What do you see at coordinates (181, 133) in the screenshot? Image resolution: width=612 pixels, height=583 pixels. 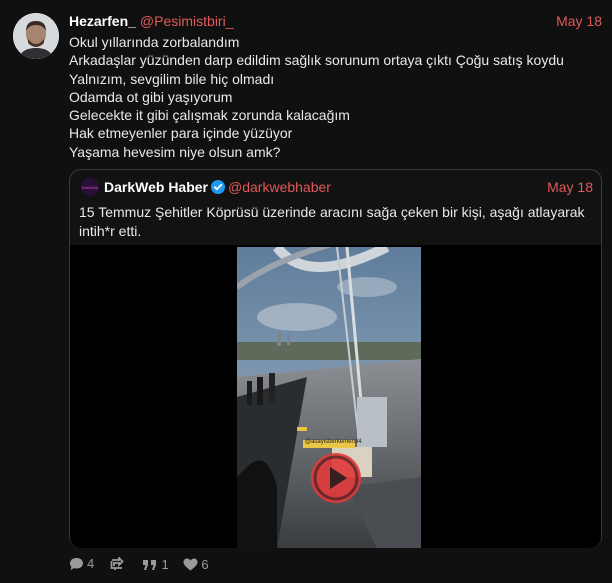 I see `tweet-line: Hak etmeyenler para içinde yüzüyor` at bounding box center [181, 133].